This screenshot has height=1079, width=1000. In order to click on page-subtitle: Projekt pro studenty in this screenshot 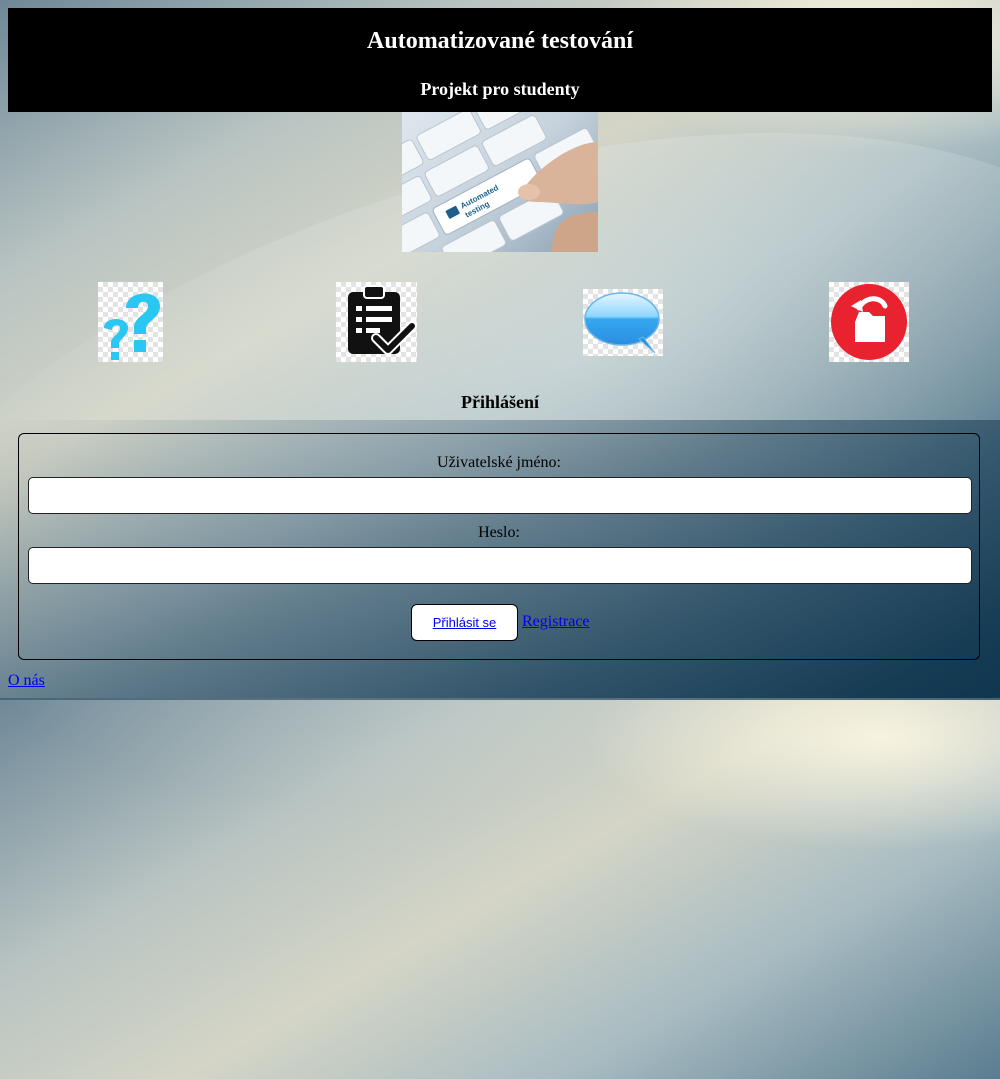, I will do `click(500, 89)`.